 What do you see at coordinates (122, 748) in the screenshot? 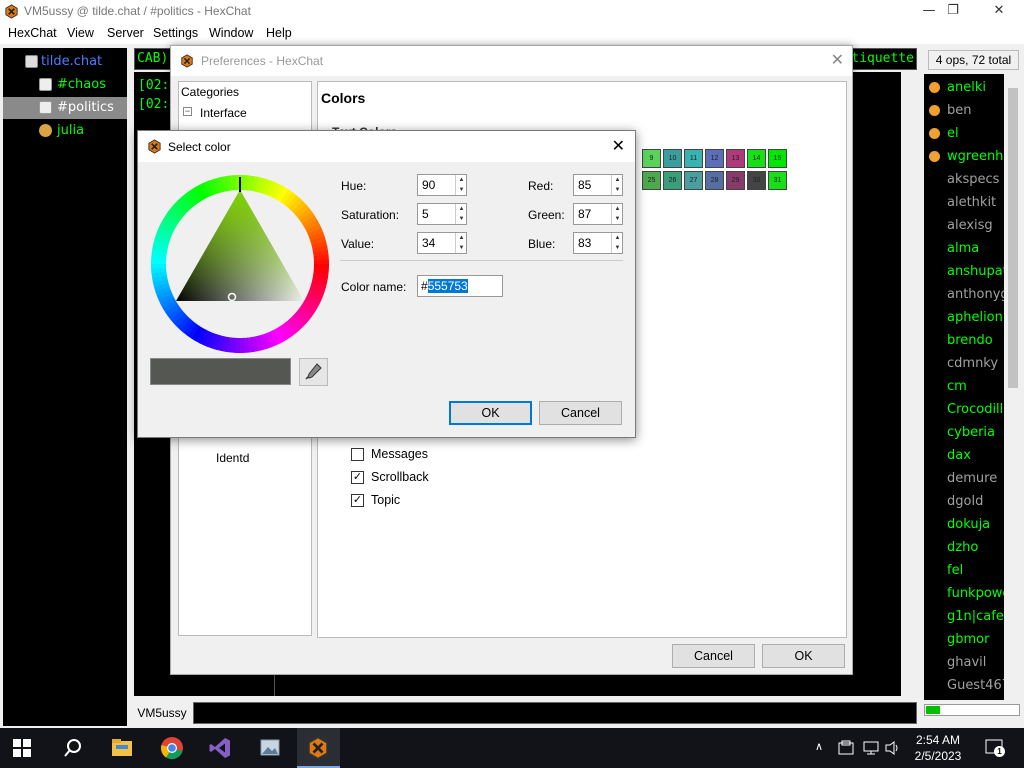
I see `file-explorer-icon` at bounding box center [122, 748].